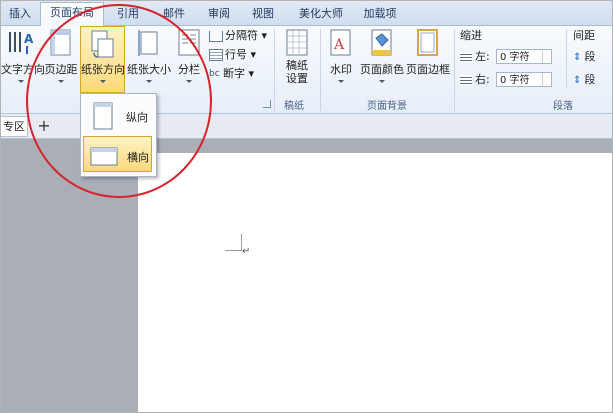  I want to click on indent-right-row: 右:, so click(478, 80).